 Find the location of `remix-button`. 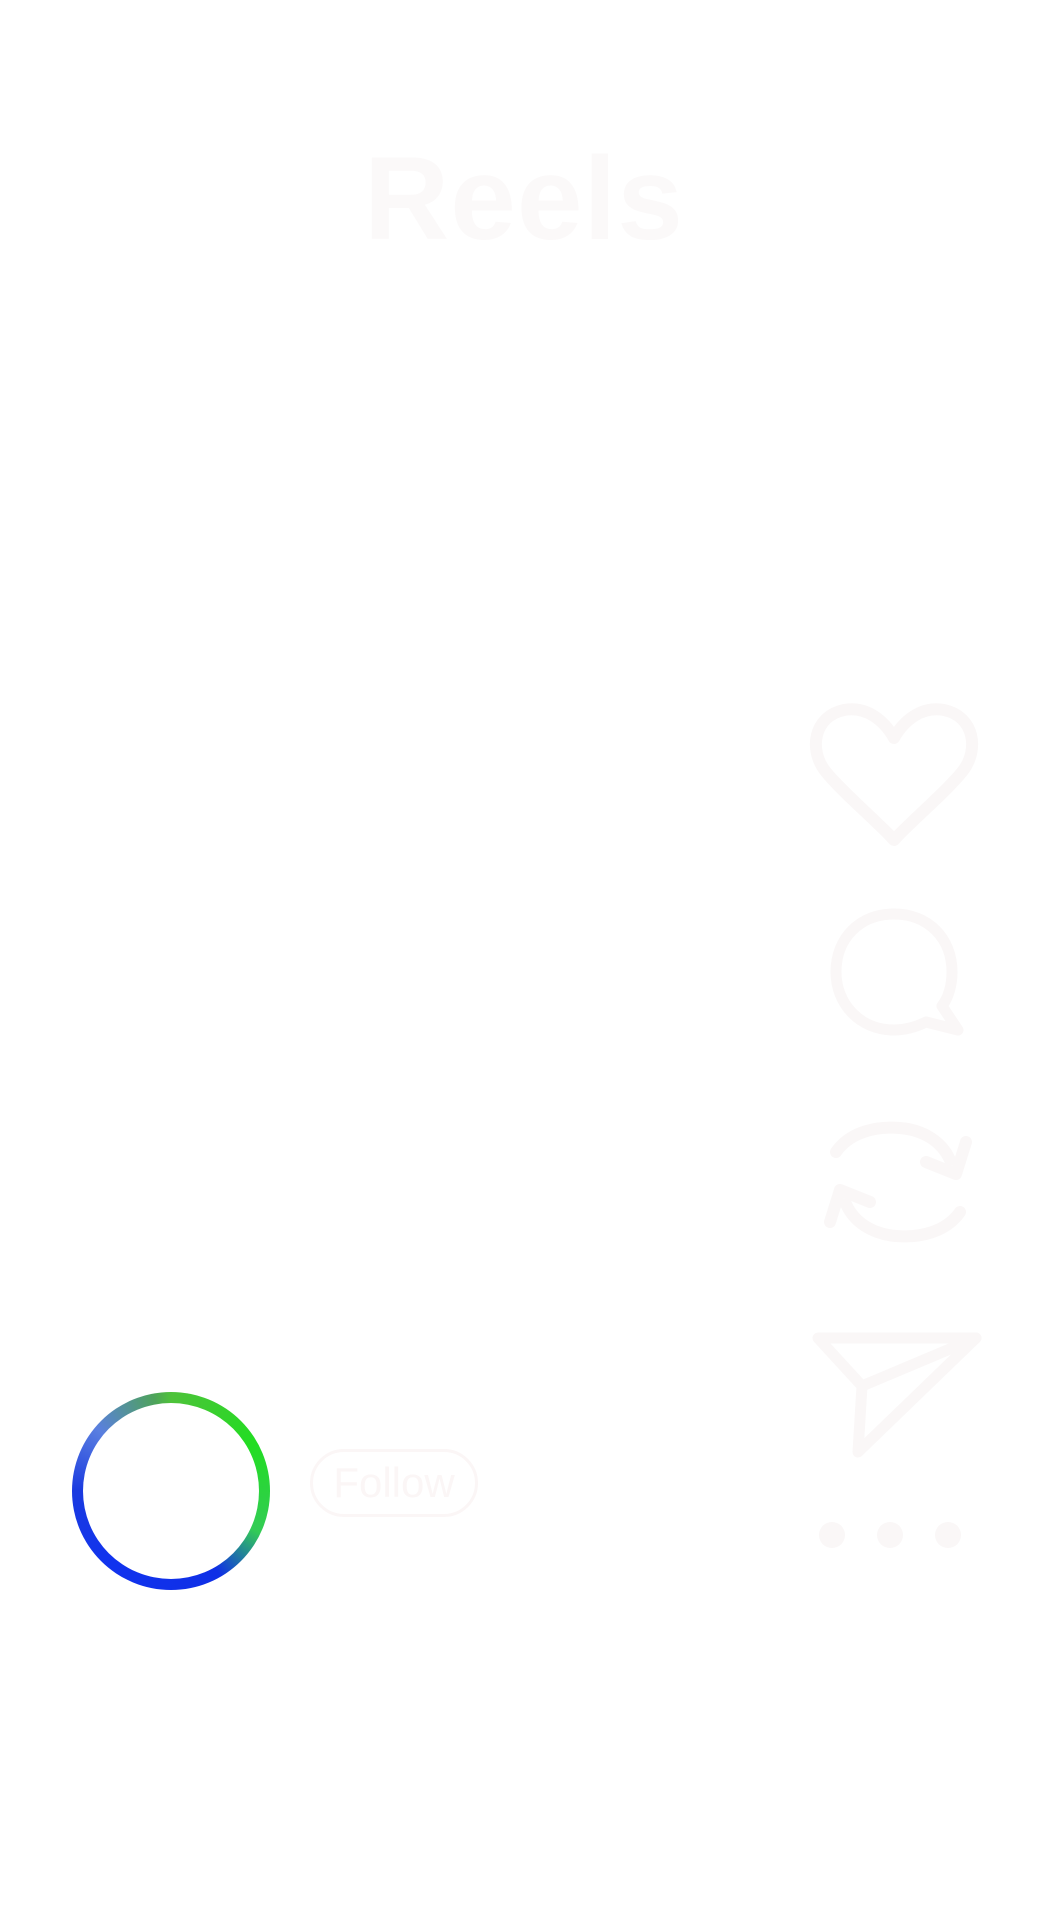

remix-button is located at coordinates (898, 1182).